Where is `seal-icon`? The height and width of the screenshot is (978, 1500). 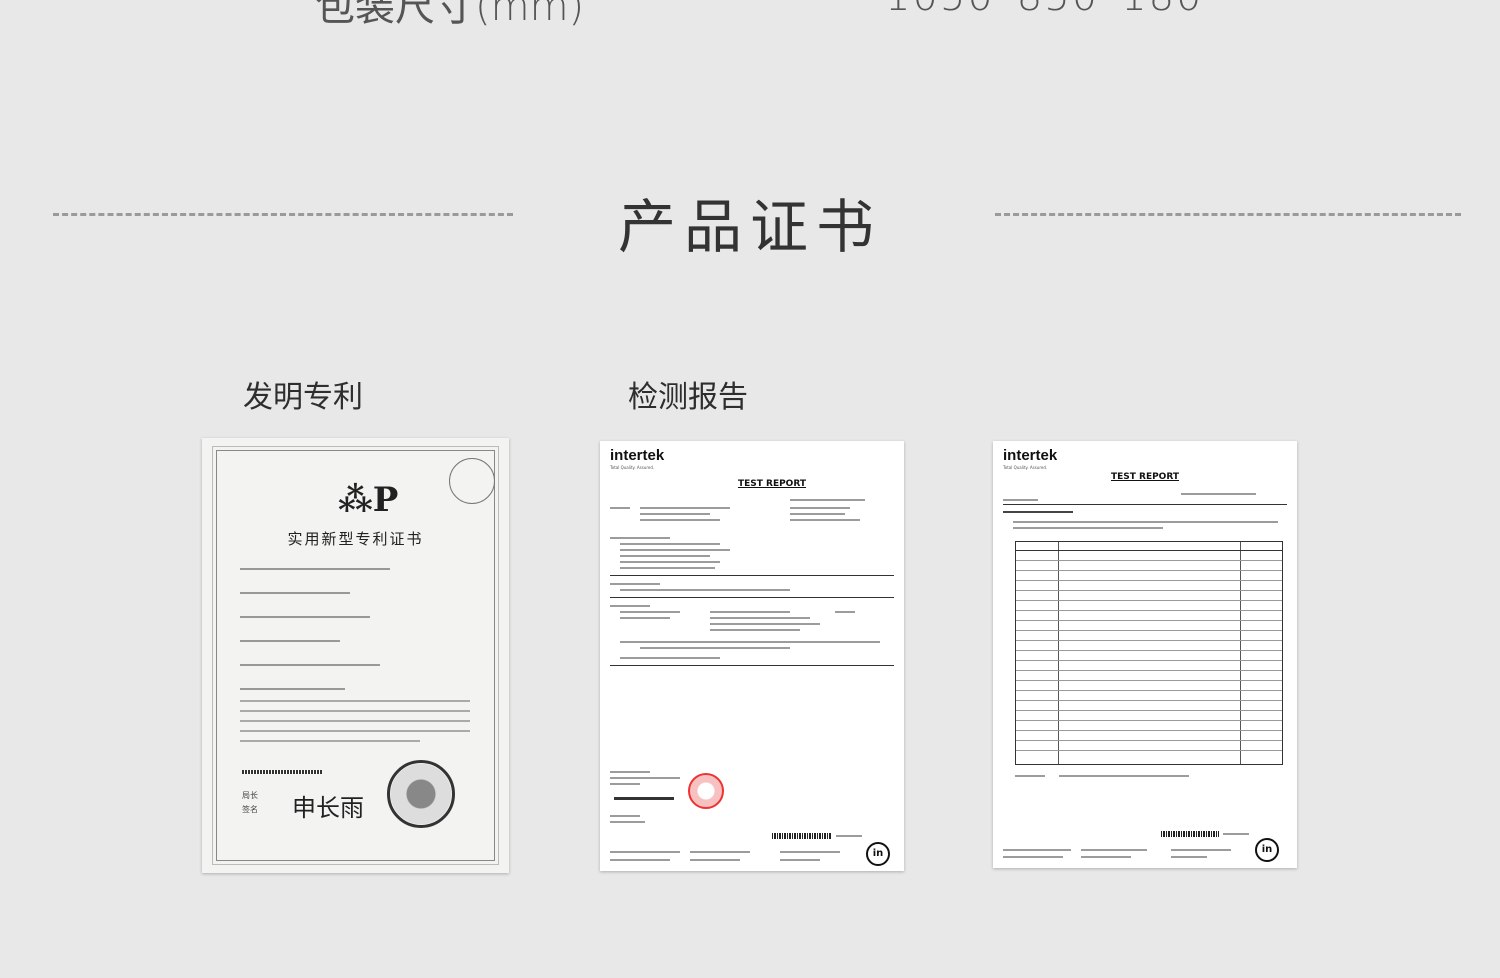 seal-icon is located at coordinates (472, 481).